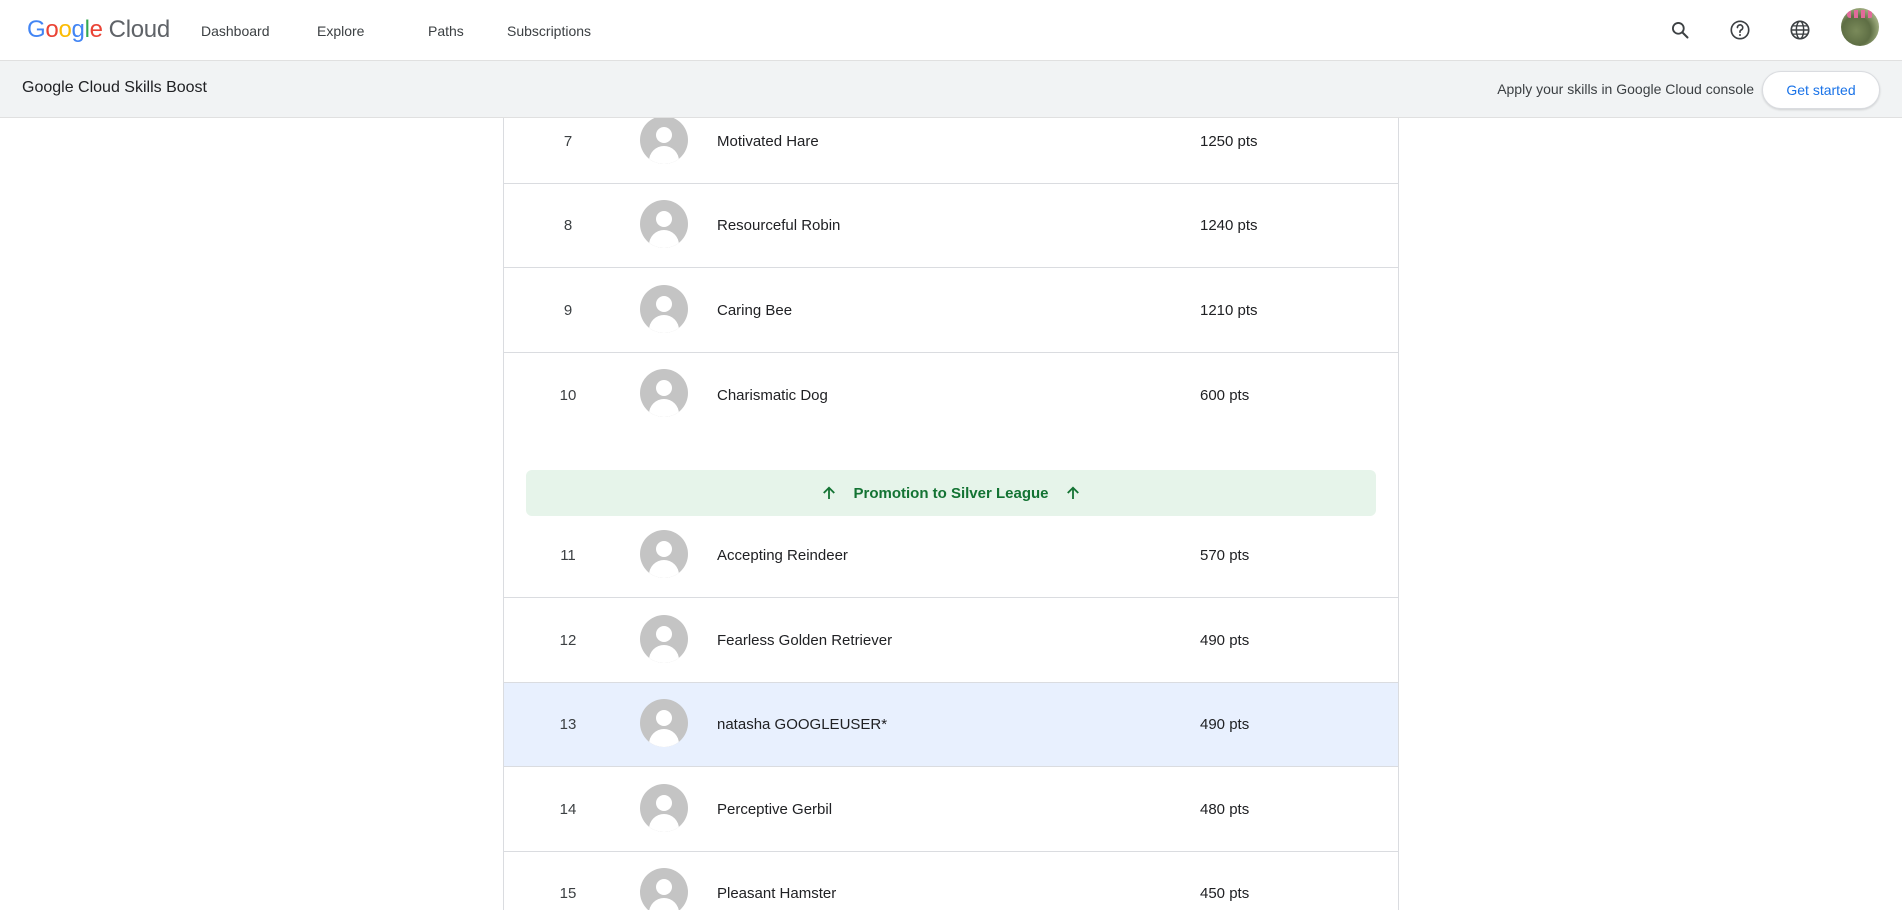 This screenshot has height=910, width=1902. Describe the element at coordinates (805, 640) in the screenshot. I see `player-name: Fearless Golden Retriever` at that location.